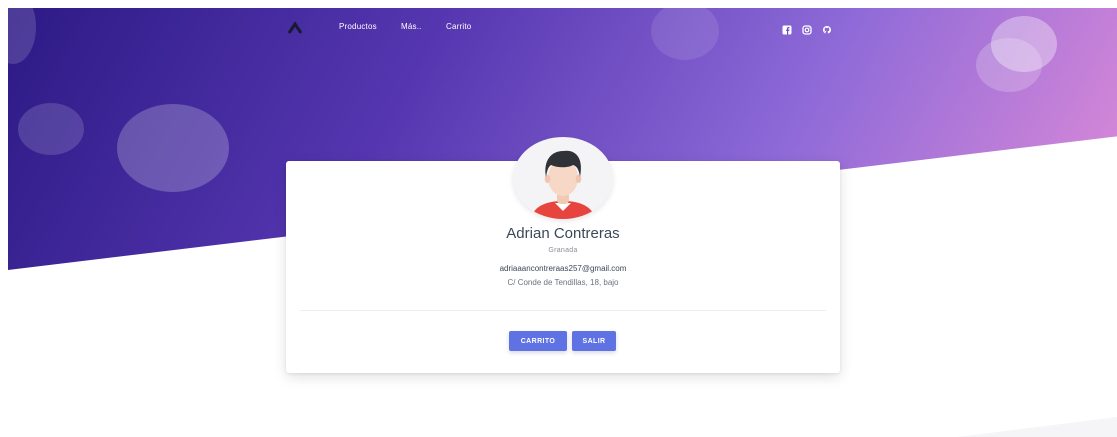 The width and height of the screenshot is (1117, 437). Describe the element at coordinates (563, 250) in the screenshot. I see `profile-city: Granada` at that location.